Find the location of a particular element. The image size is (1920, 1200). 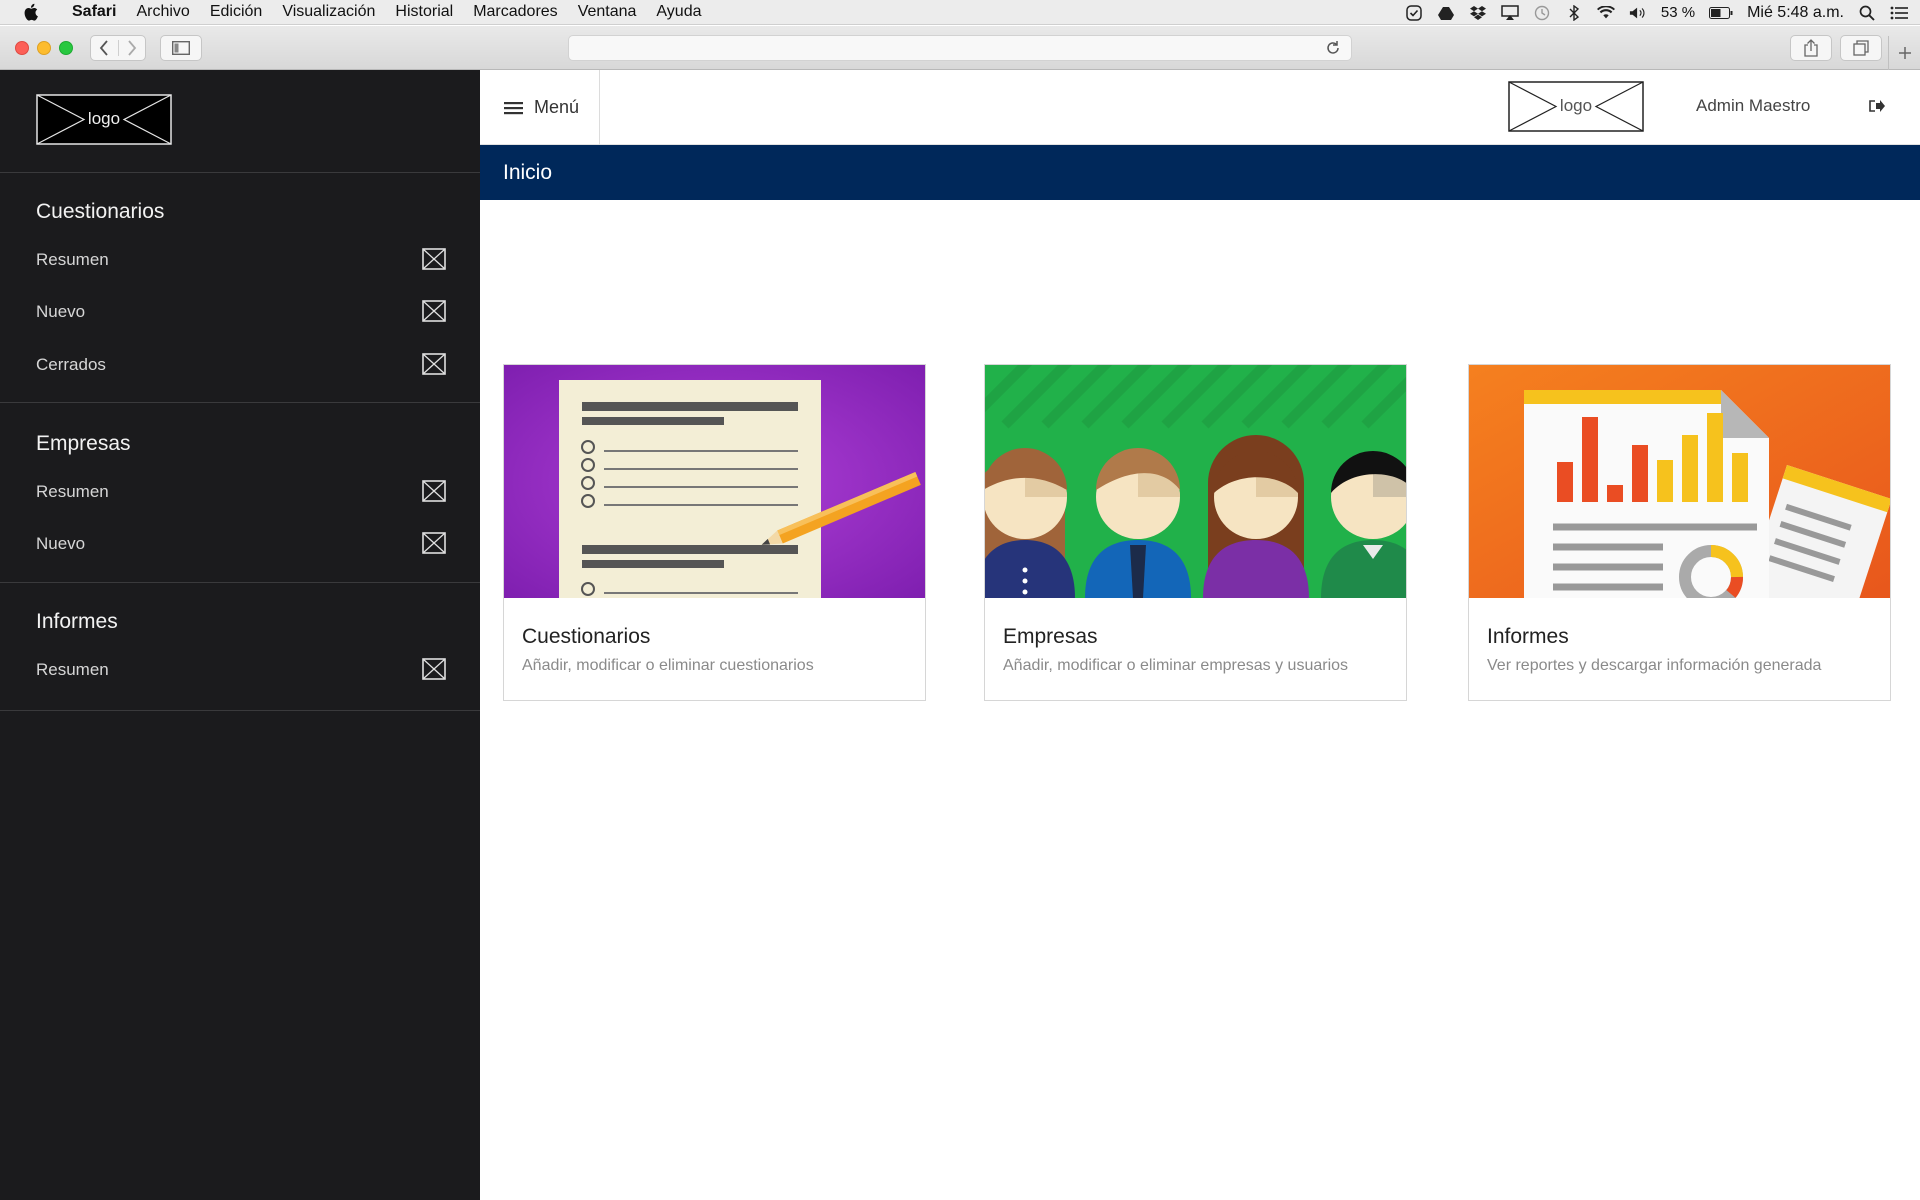

clock: Mié 5:48 a.m. is located at coordinates (1795, 13).